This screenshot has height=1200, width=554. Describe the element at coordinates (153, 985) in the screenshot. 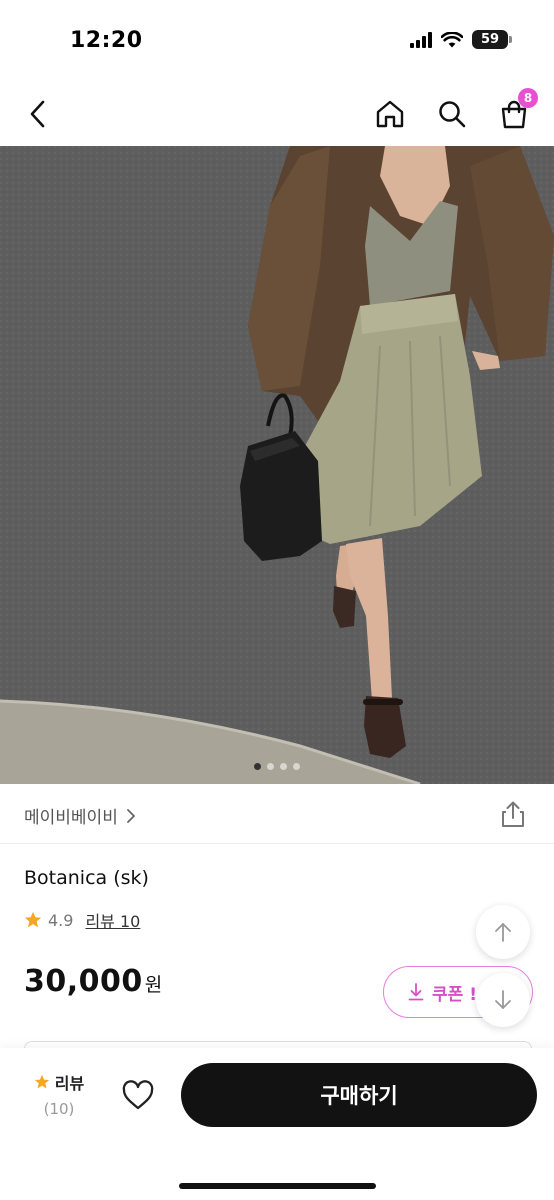

I see `price-currency: 원` at that location.